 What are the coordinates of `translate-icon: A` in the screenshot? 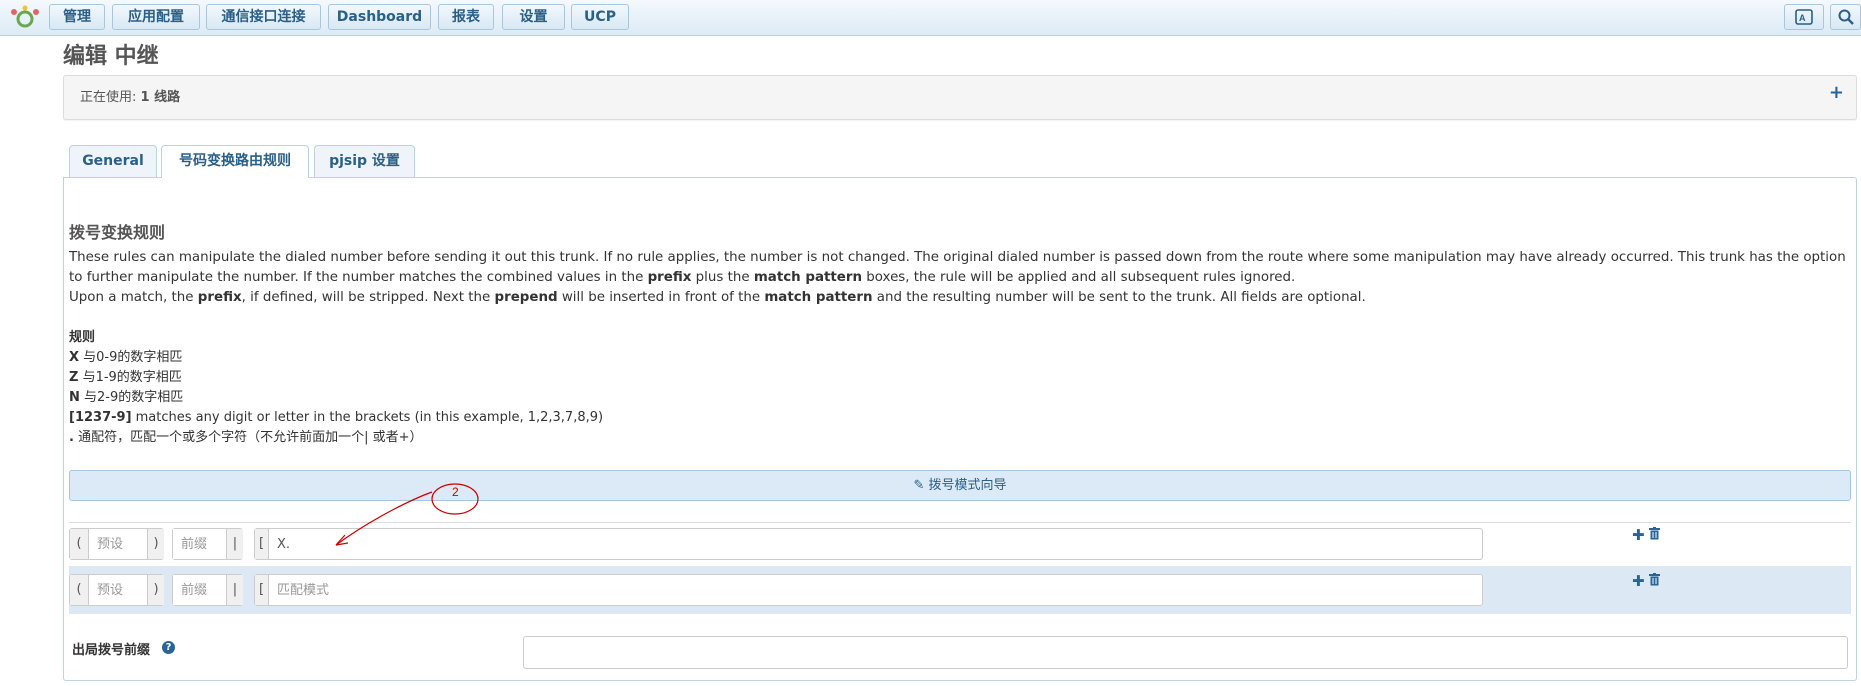 It's located at (1804, 17).